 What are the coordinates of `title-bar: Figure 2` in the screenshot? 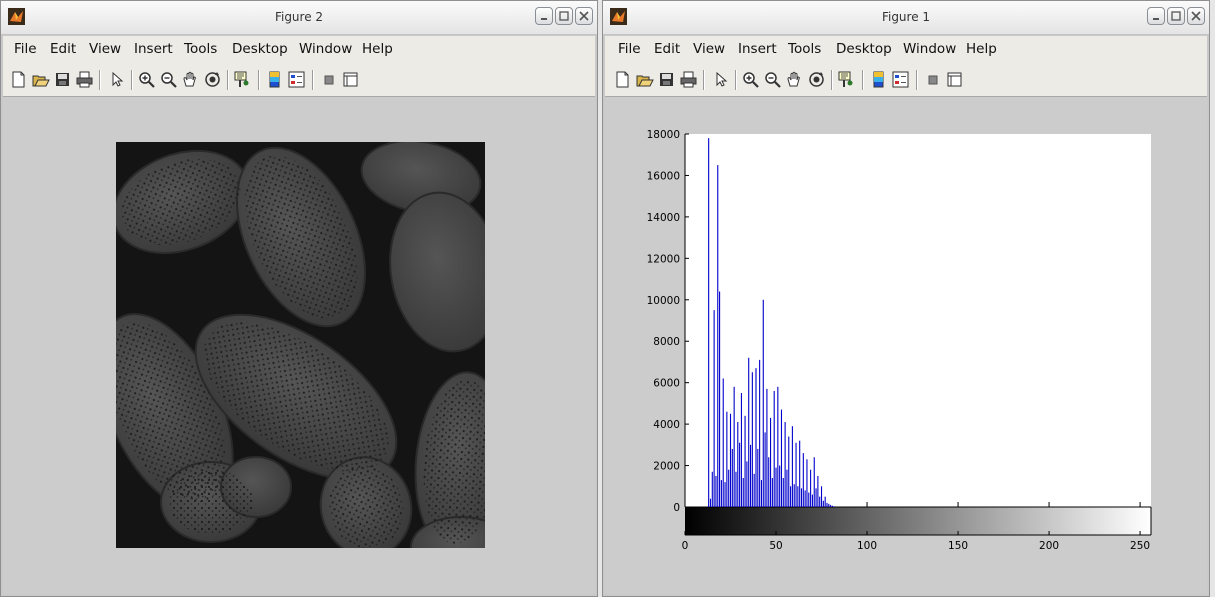 It's located at (299, 18).